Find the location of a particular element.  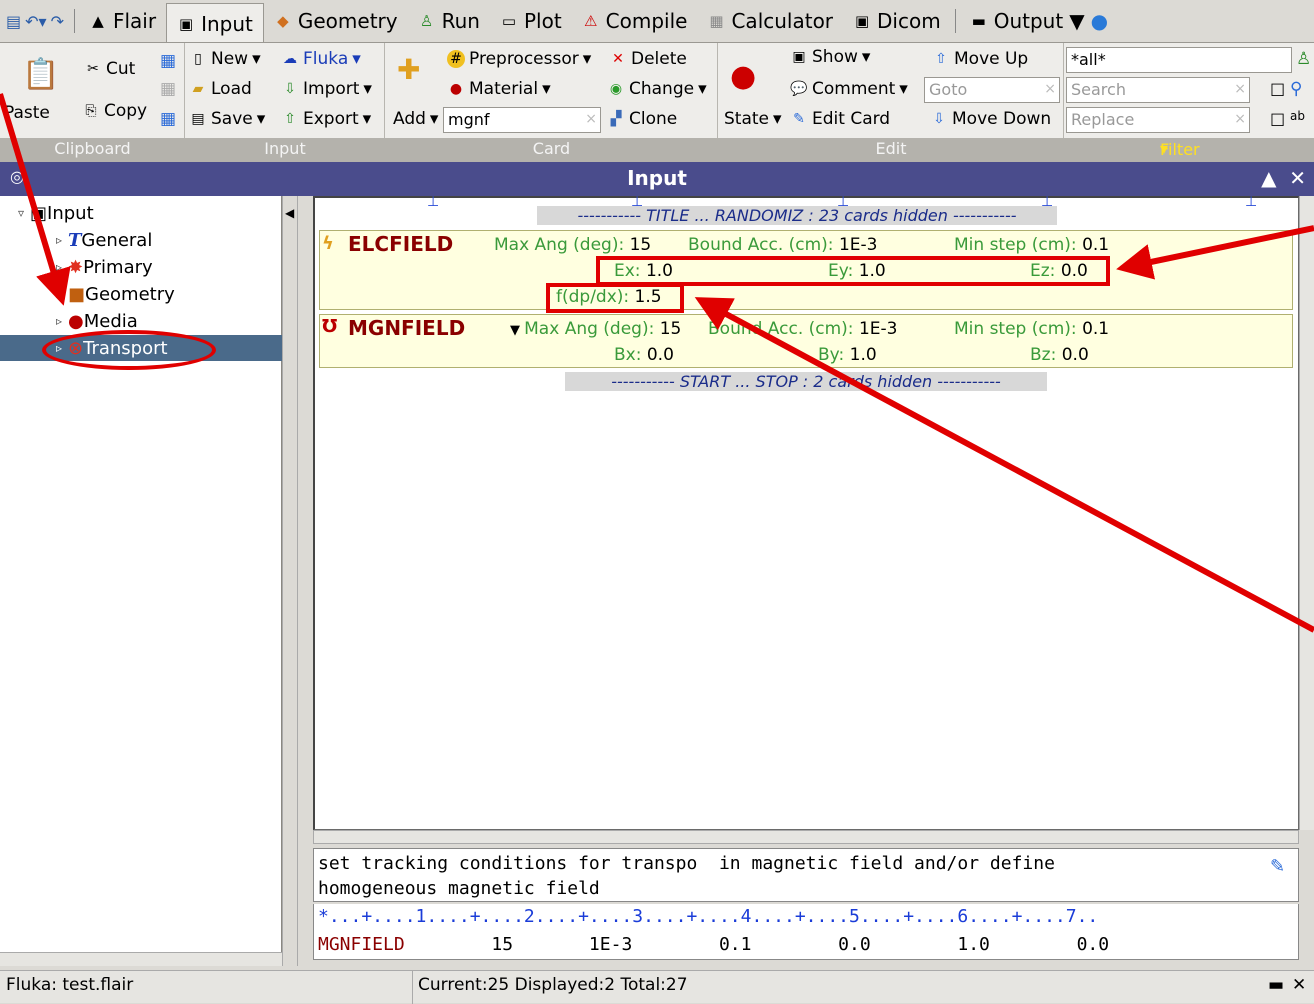

edit-card-button: ✎ Edit Card is located at coordinates (840, 119).